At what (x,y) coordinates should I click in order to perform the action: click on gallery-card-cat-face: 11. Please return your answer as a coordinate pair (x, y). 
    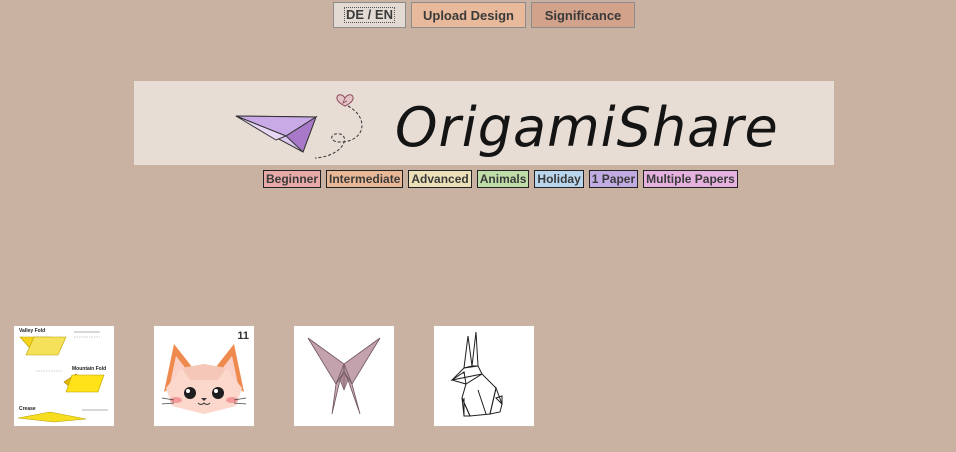
    Looking at the image, I should click on (204, 376).